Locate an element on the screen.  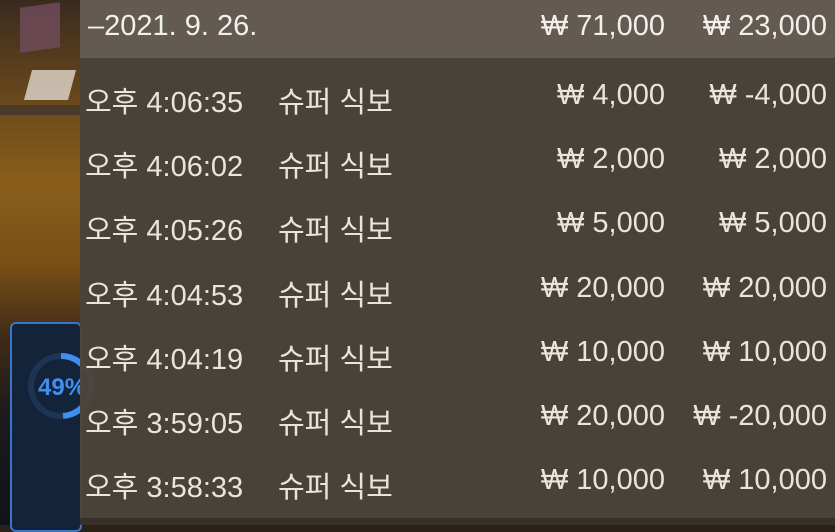
total-balance: ₩ 23,000 is located at coordinates (764, 26).